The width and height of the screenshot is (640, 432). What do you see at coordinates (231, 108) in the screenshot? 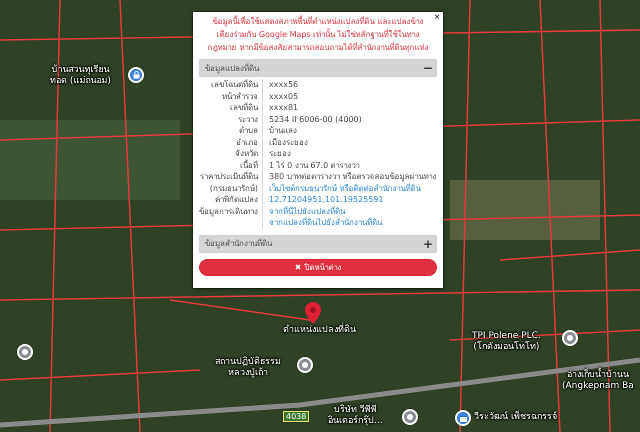
I see `field-label: เลขที่ดิน` at bounding box center [231, 108].